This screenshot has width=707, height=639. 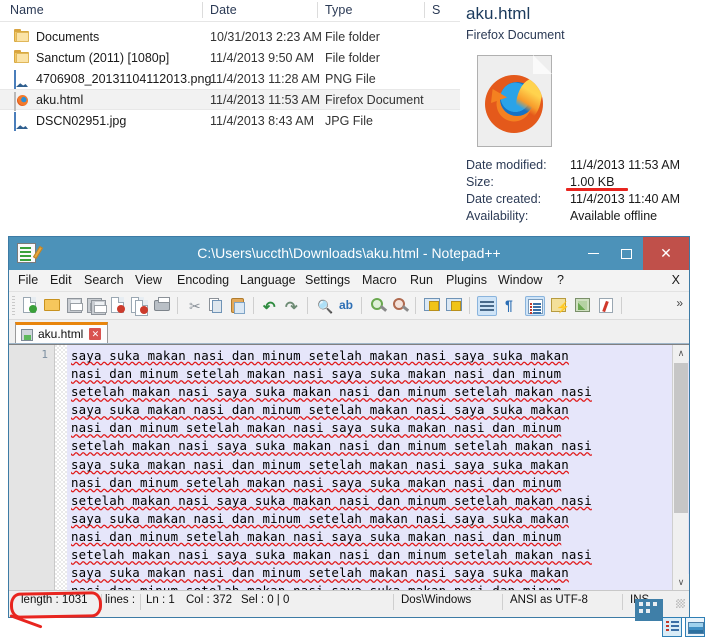 What do you see at coordinates (61, 280) in the screenshot?
I see `menu-item-edit: Edit` at bounding box center [61, 280].